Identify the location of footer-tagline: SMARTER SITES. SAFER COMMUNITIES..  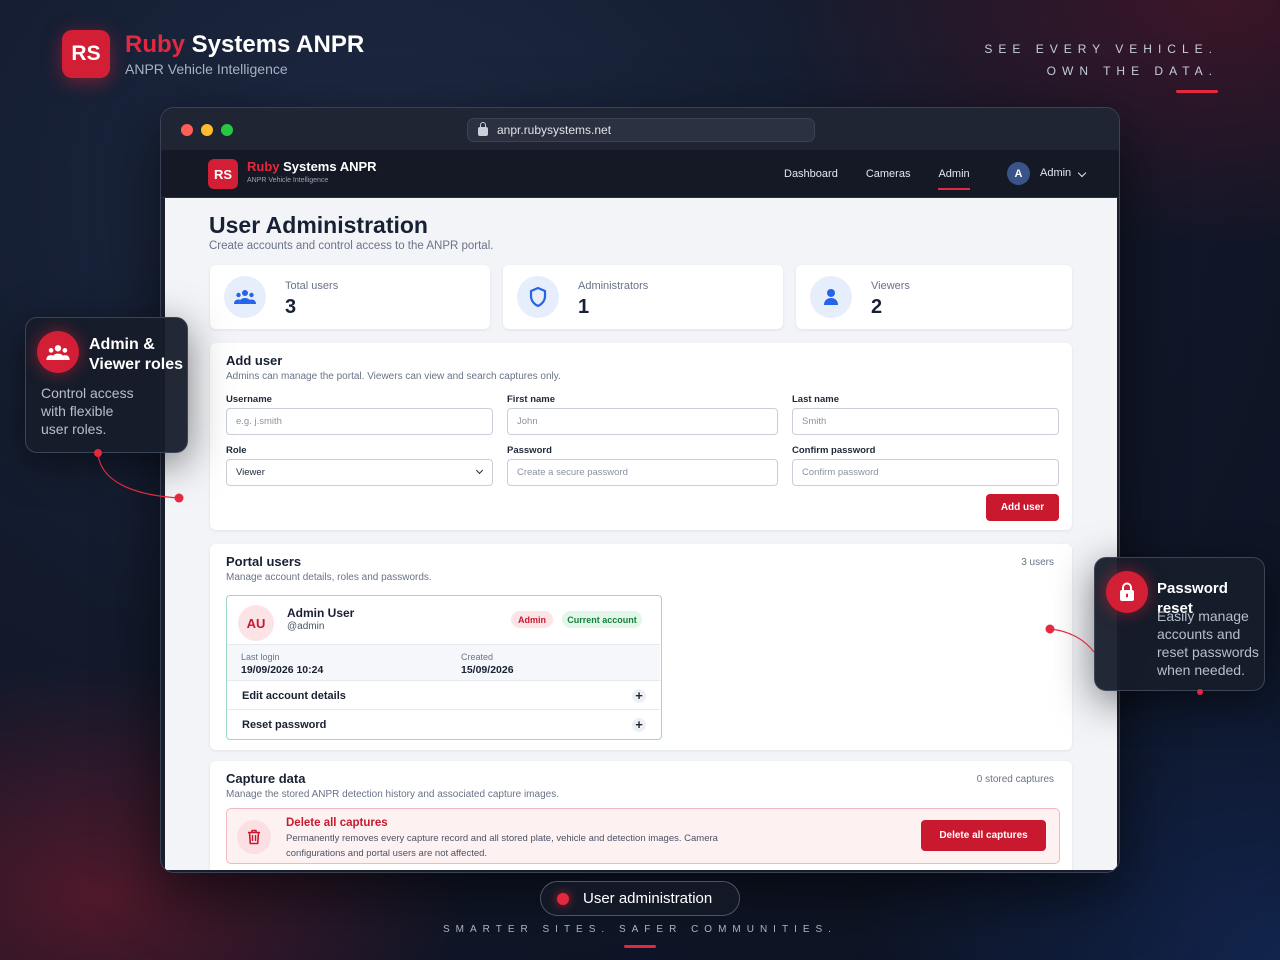
(640, 929).